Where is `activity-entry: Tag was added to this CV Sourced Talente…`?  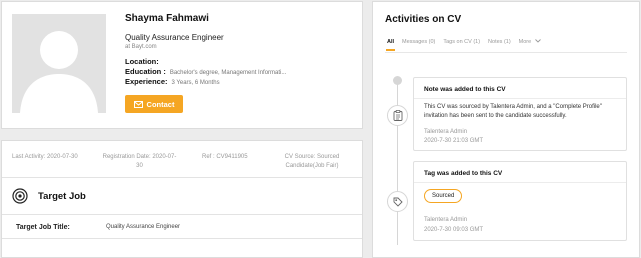 activity-entry: Tag was added to this CV Sourced Talente… is located at coordinates (520, 201).